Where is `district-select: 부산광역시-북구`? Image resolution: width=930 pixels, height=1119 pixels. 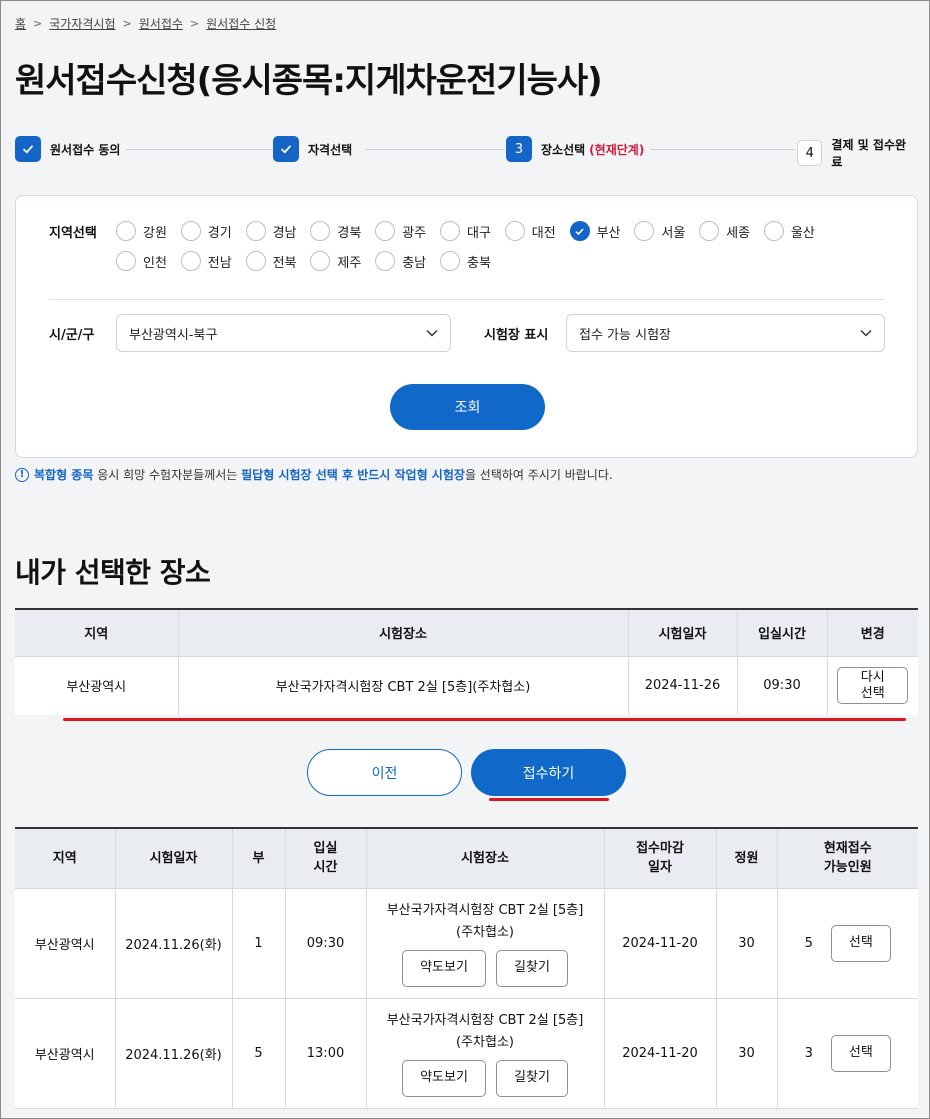 district-select: 부산광역시-북구 is located at coordinates (283, 333).